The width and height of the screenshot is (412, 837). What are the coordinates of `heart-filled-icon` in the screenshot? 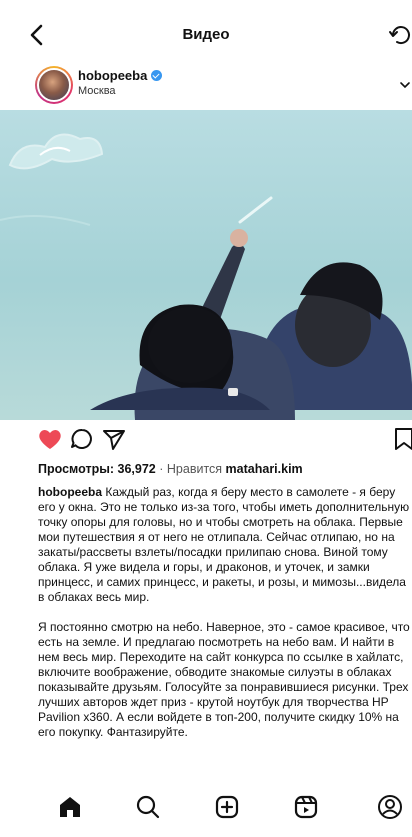 It's located at (50, 439).